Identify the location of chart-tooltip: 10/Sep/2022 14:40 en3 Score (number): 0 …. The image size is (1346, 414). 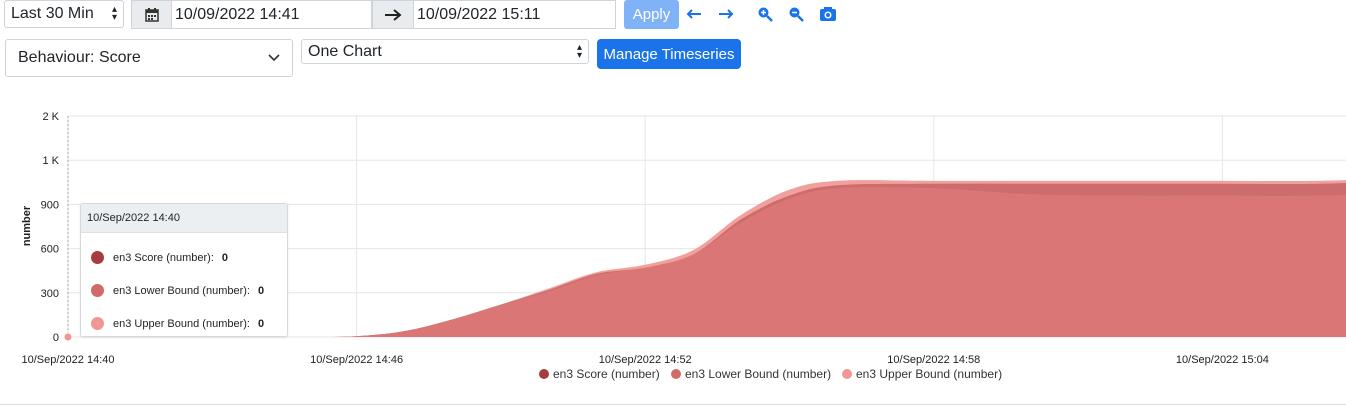
(184, 270).